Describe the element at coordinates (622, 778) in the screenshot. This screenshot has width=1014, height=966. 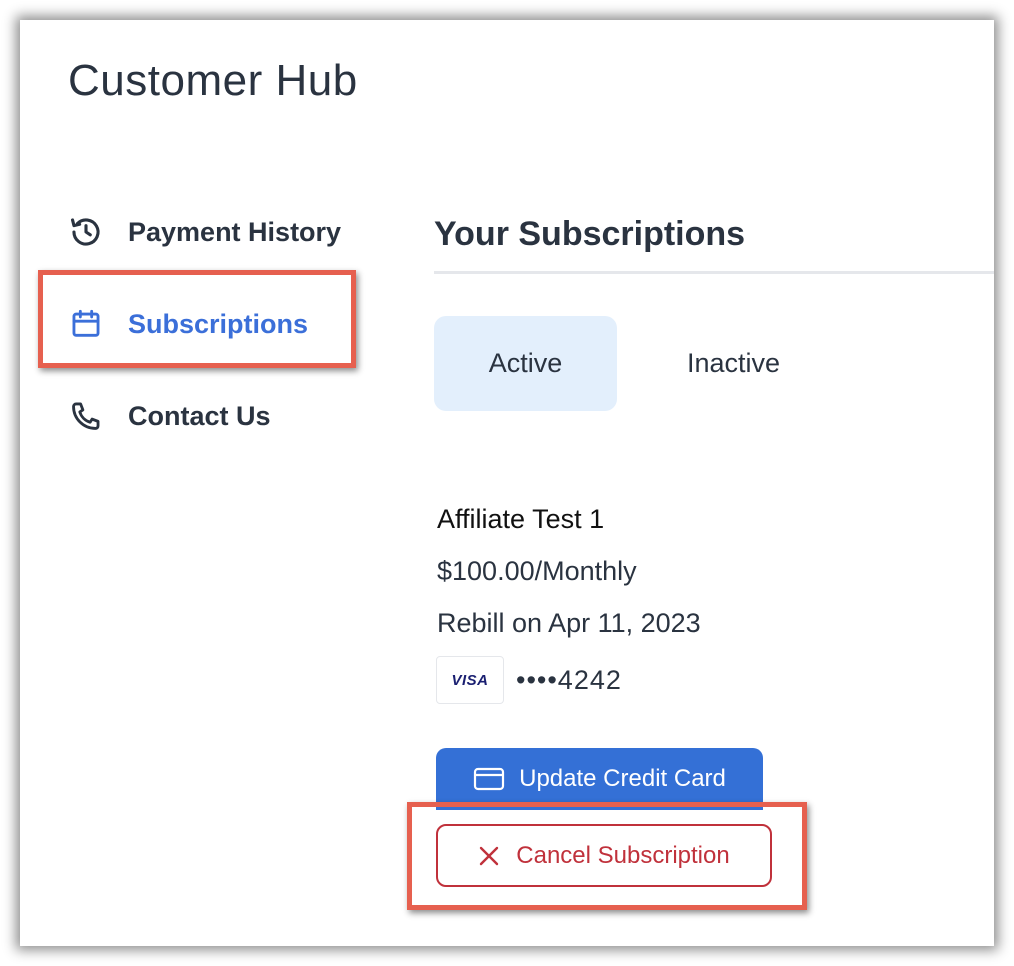
I see `update-credit-card-label: Update Credit Card` at that location.